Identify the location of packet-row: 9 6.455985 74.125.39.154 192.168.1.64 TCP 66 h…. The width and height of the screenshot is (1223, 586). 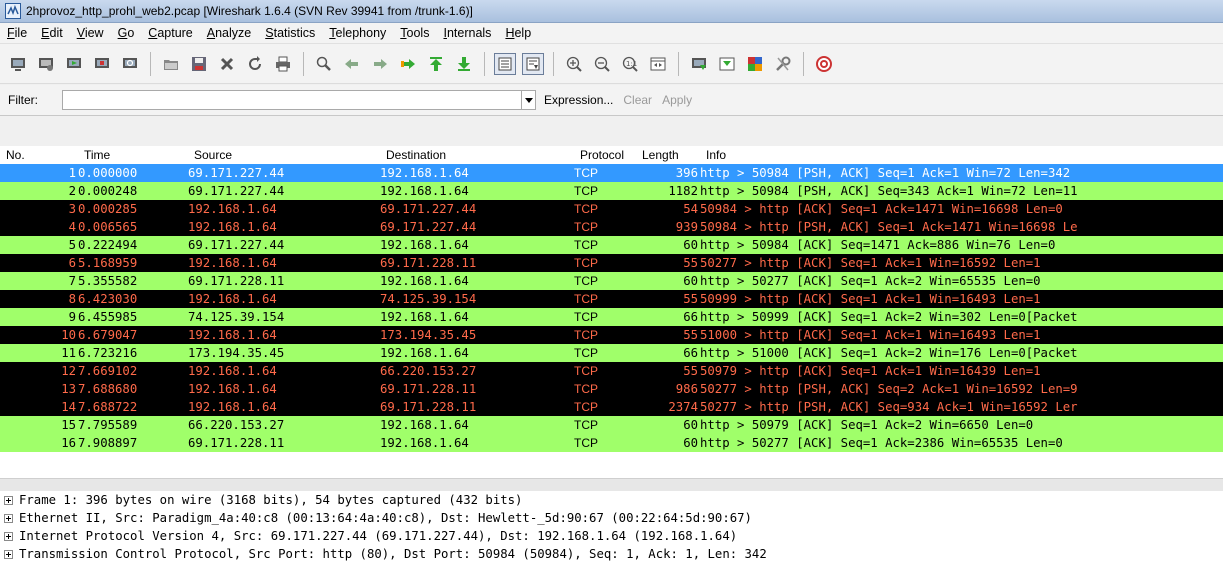
(611, 317).